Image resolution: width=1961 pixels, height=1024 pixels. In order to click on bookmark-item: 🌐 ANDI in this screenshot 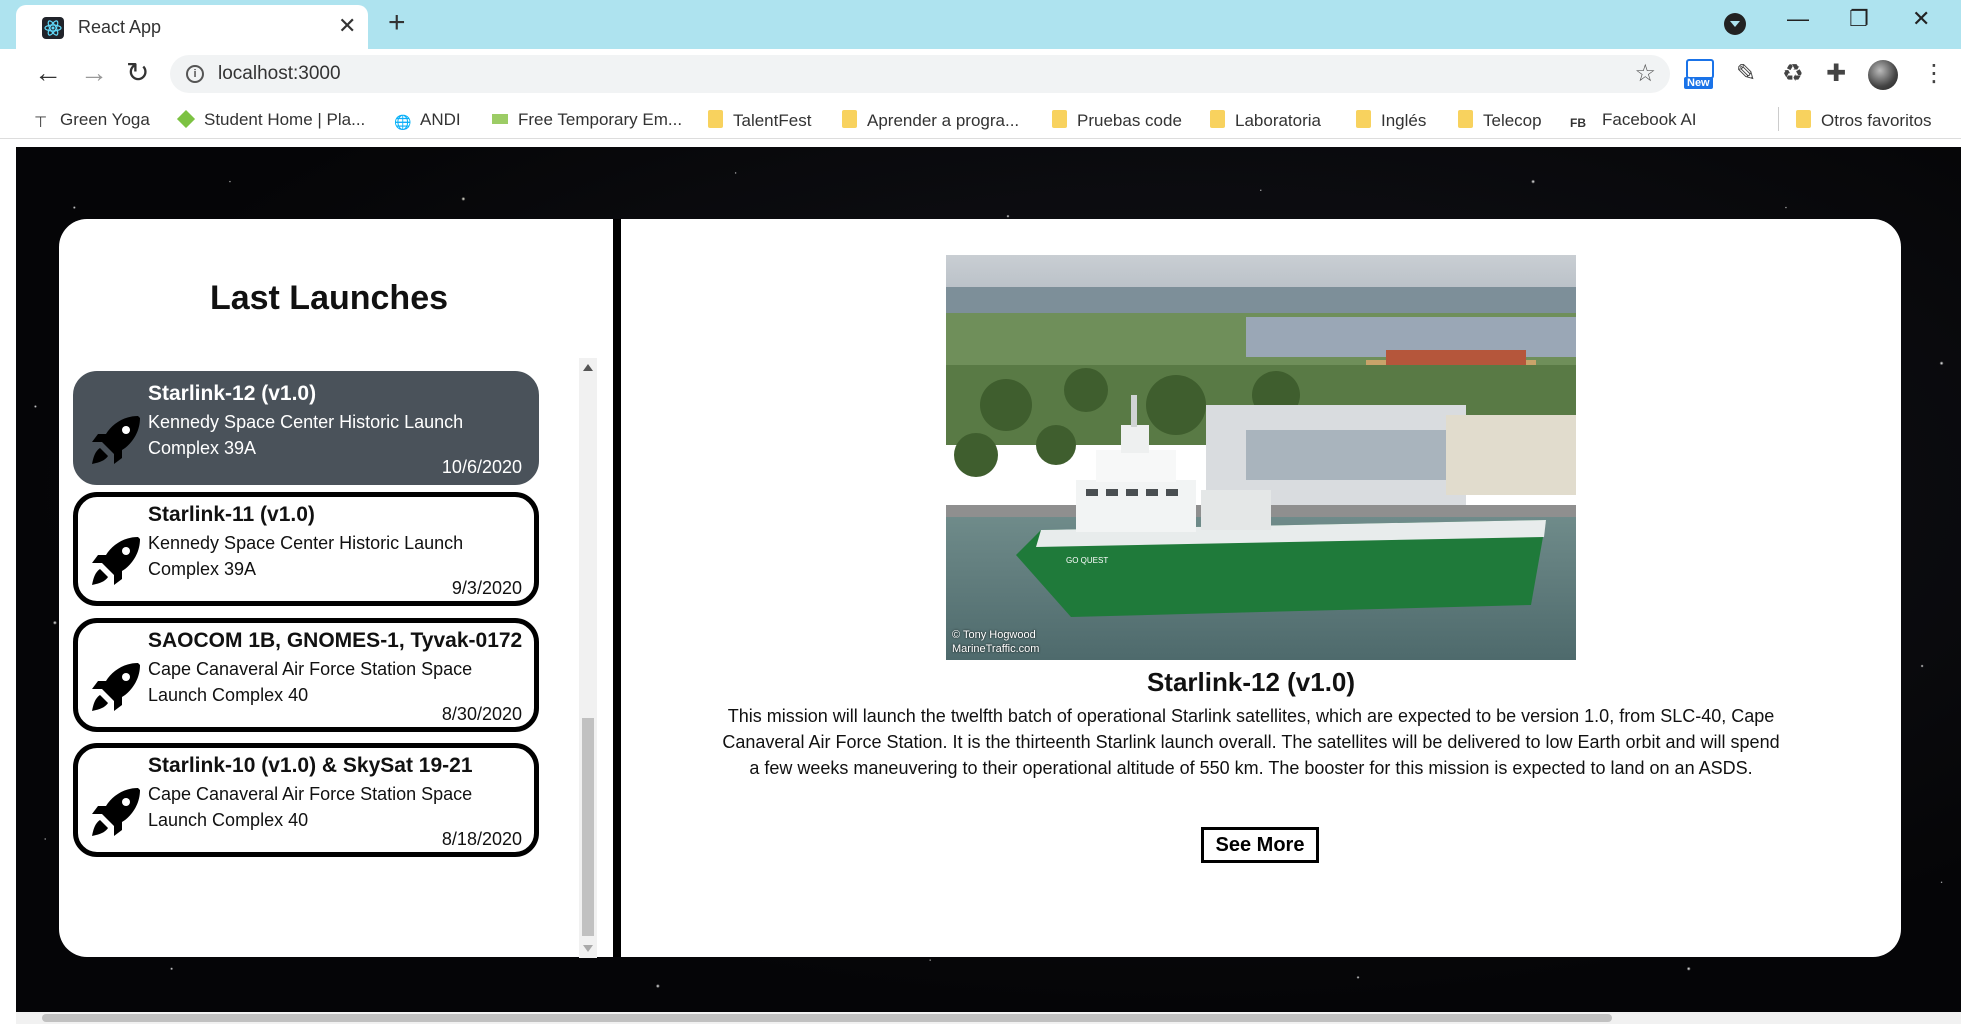, I will do `click(427, 120)`.